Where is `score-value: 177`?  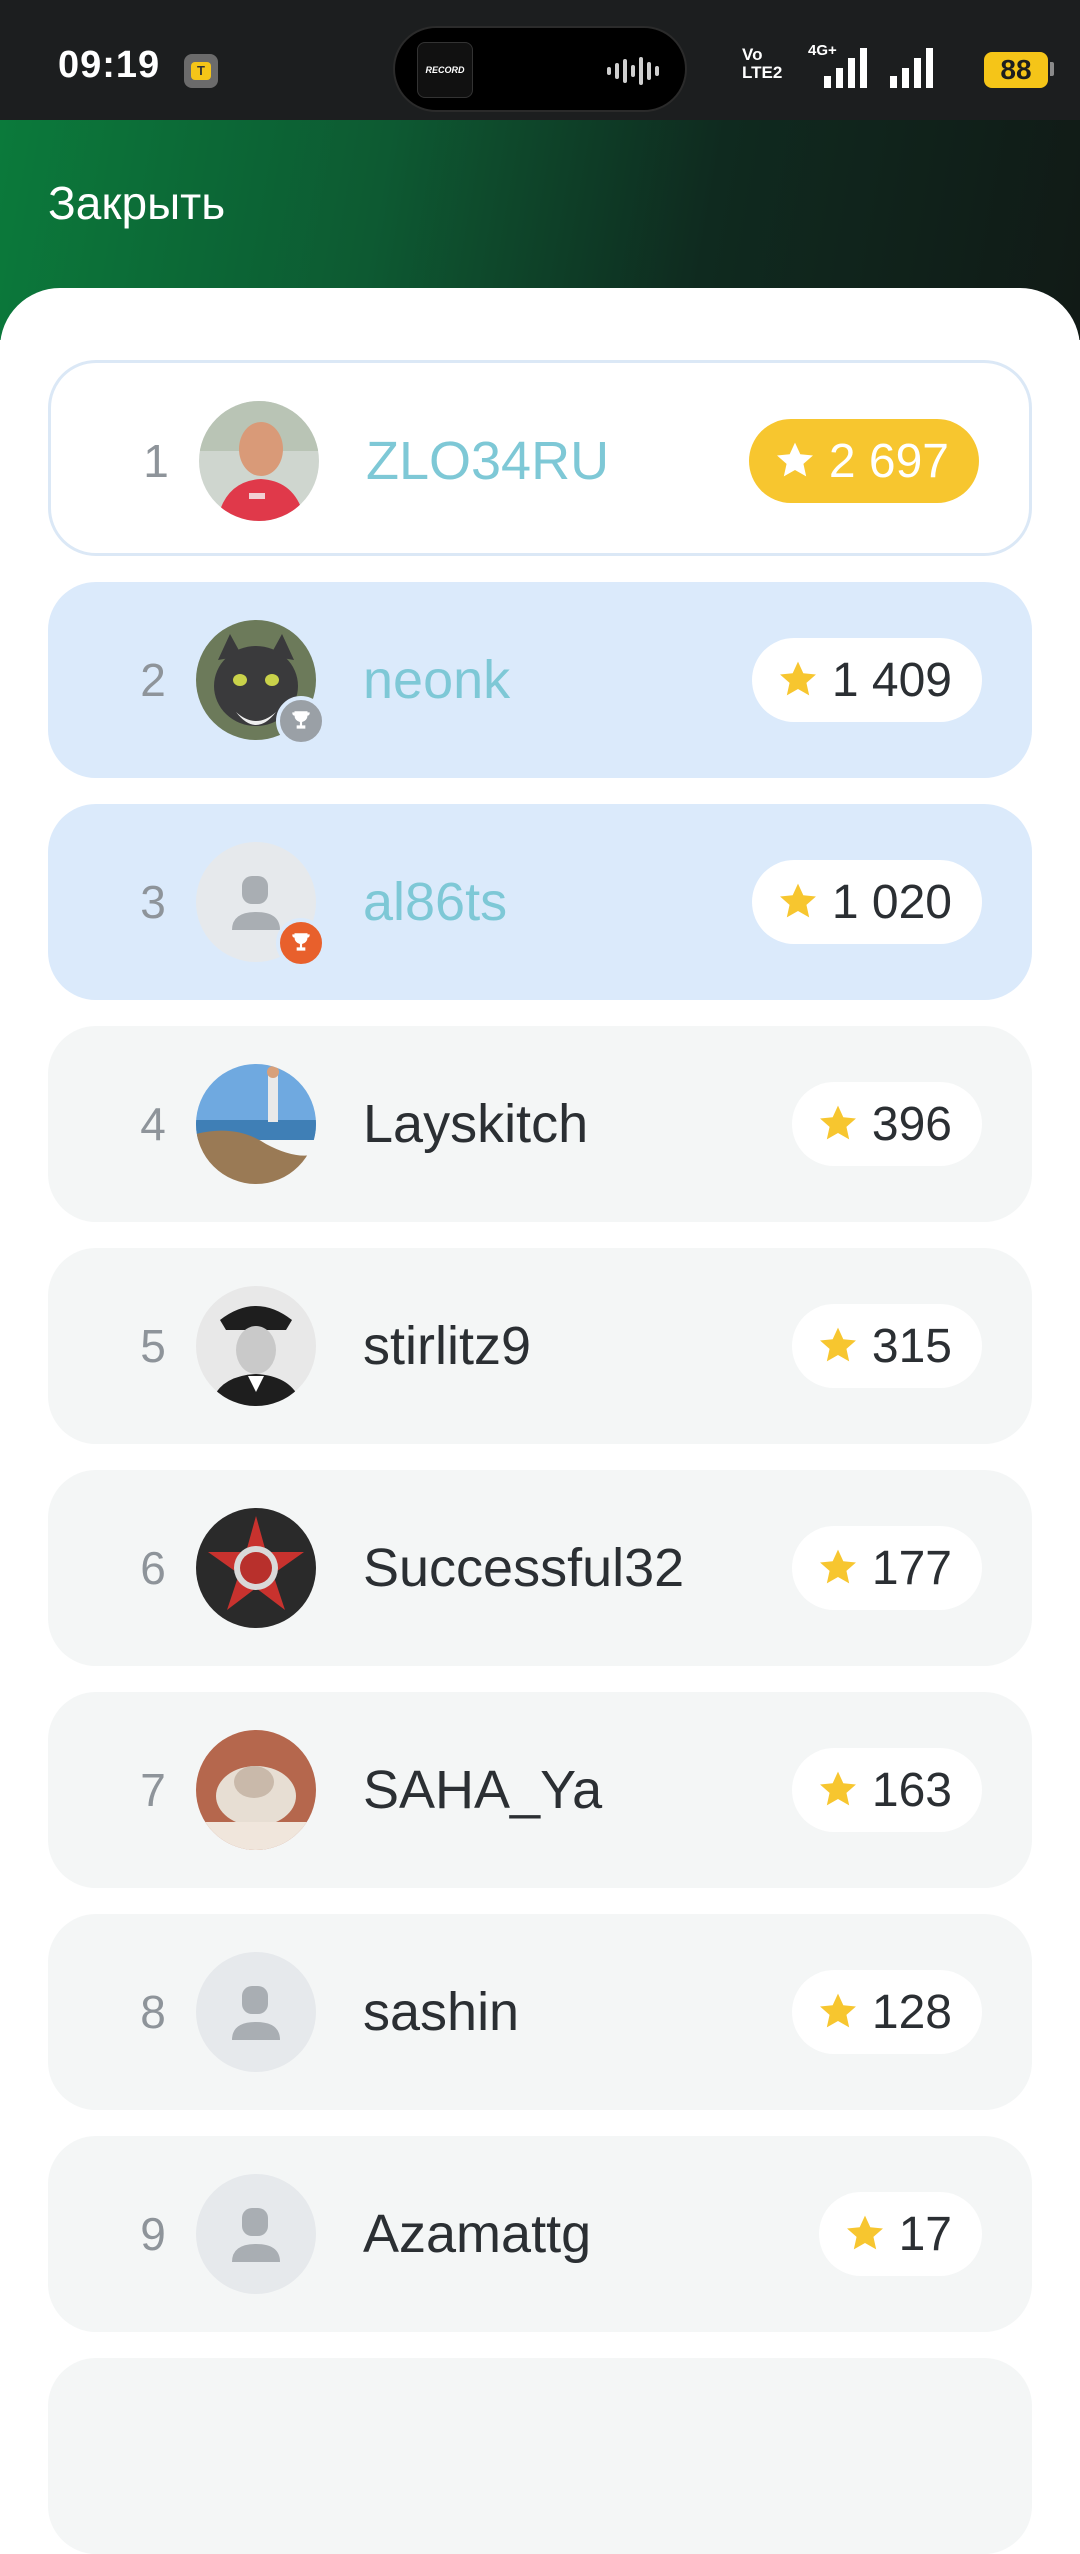 score-value: 177 is located at coordinates (911, 1568).